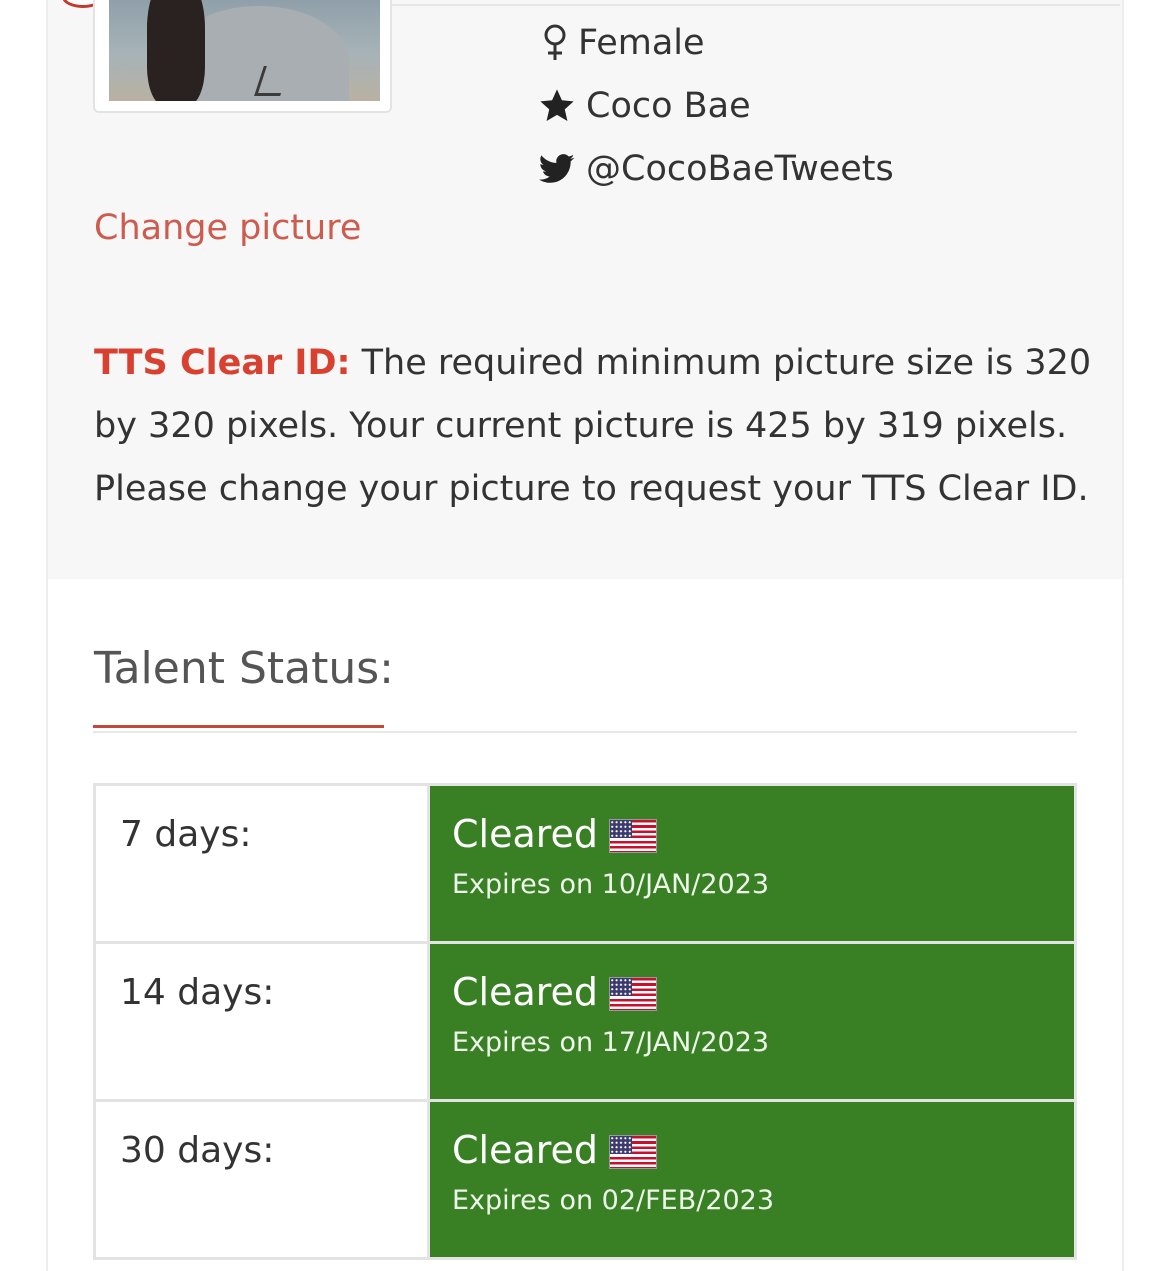 The image size is (1170, 1271). What do you see at coordinates (222, 363) in the screenshot?
I see `notice-label: TTS Clear ID:` at bounding box center [222, 363].